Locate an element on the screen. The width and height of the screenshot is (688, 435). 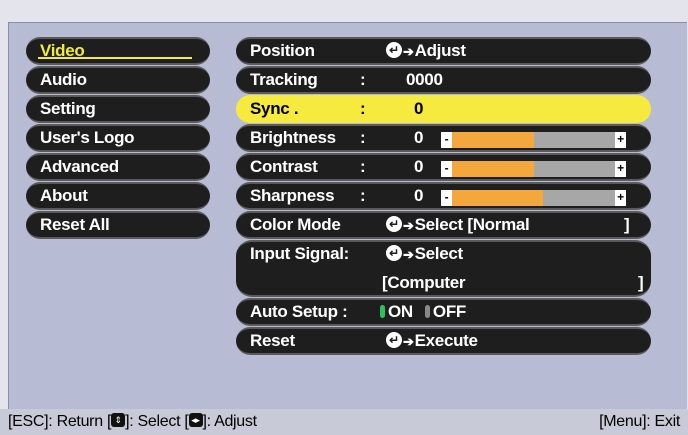
setting-action: ↵ ➔Adjust is located at coordinates (426, 51).